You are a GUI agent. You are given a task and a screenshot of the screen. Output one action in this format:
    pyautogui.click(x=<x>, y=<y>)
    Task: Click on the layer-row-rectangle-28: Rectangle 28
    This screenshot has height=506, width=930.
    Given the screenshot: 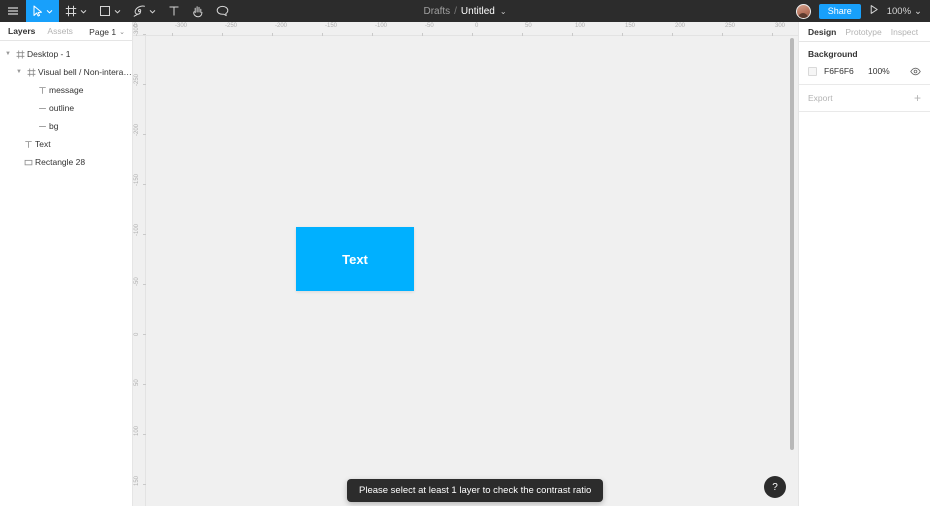 What is the action you would take?
    pyautogui.click(x=66, y=162)
    